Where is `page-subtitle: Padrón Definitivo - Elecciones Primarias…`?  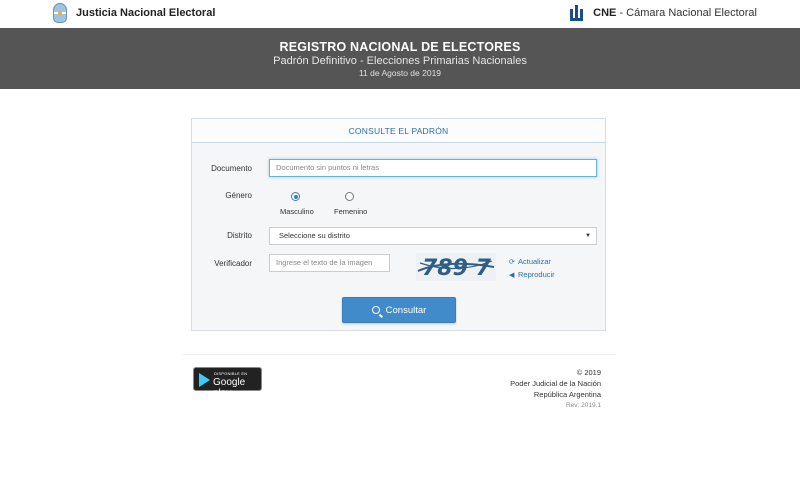 page-subtitle: Padrón Definitivo - Elecciones Primarias… is located at coordinates (400, 61).